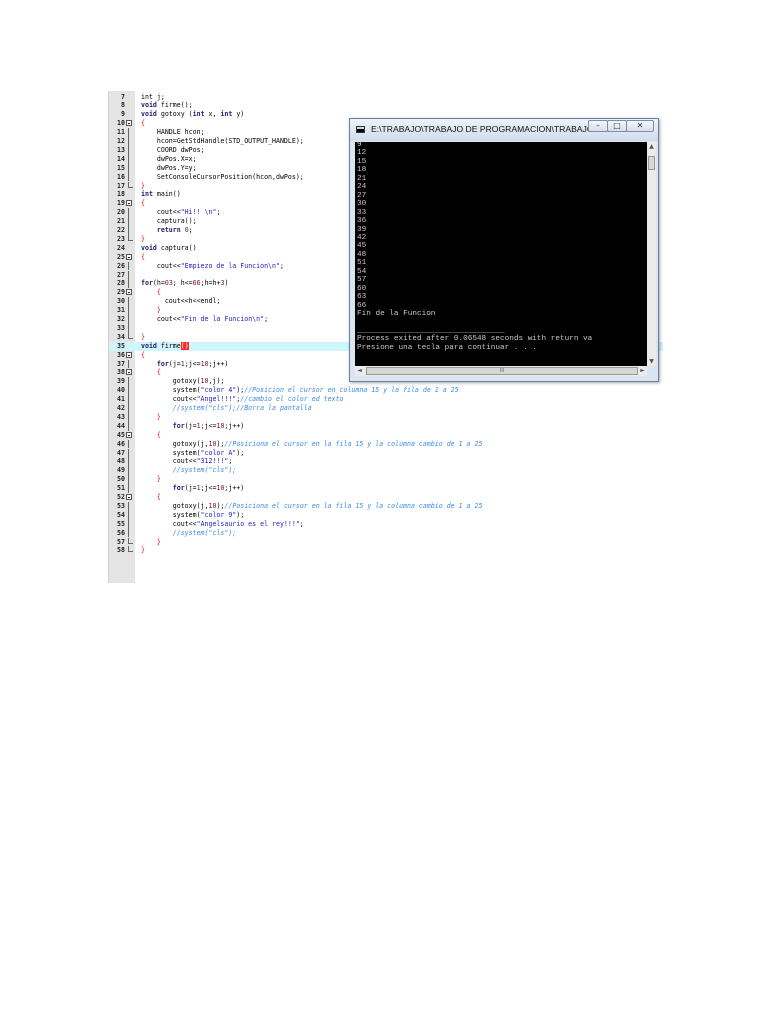 This screenshot has height=1024, width=768. Describe the element at coordinates (222, 141) in the screenshot. I see `code-text: hcon=GetStdHandle(STD_OUTPUT_HANDLE);` at that location.